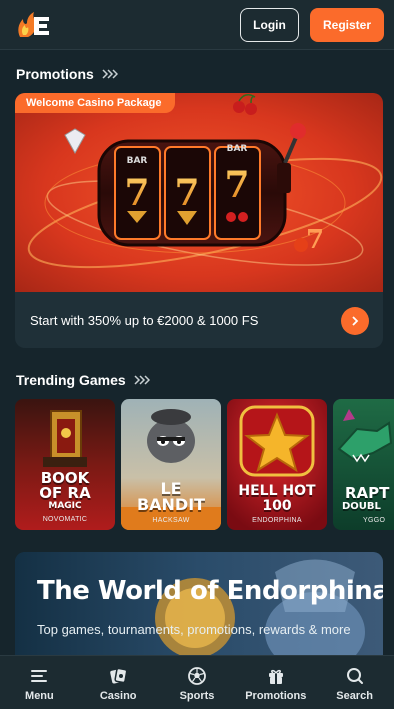 This screenshot has width=394, height=709. Describe the element at coordinates (363, 464) in the screenshot. I see `game-tile-raptor-doublemax: RAPT DOUBL YGGO` at that location.